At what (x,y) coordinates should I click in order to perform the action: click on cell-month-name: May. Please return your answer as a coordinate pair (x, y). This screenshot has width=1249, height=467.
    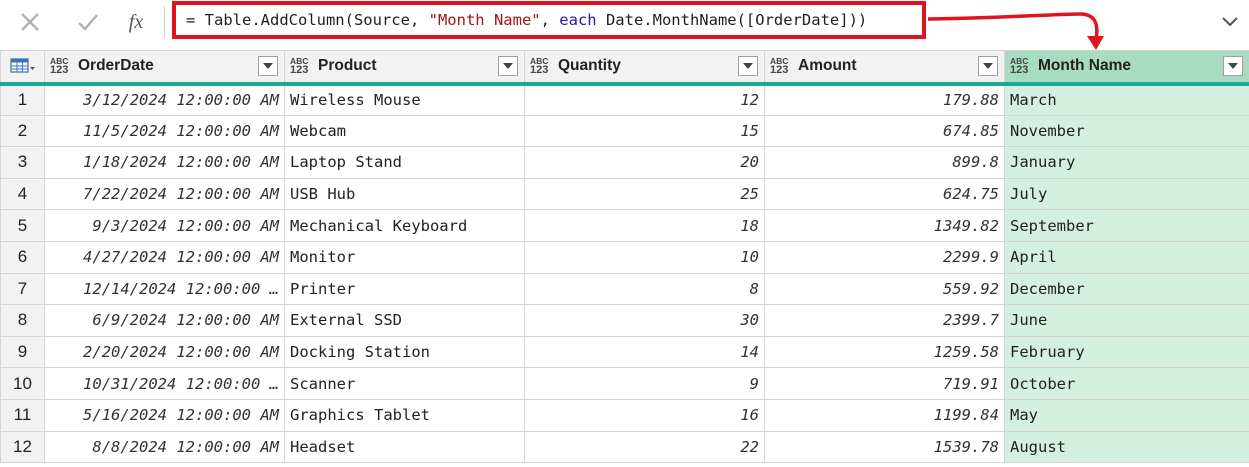
    Looking at the image, I should click on (1126, 415).